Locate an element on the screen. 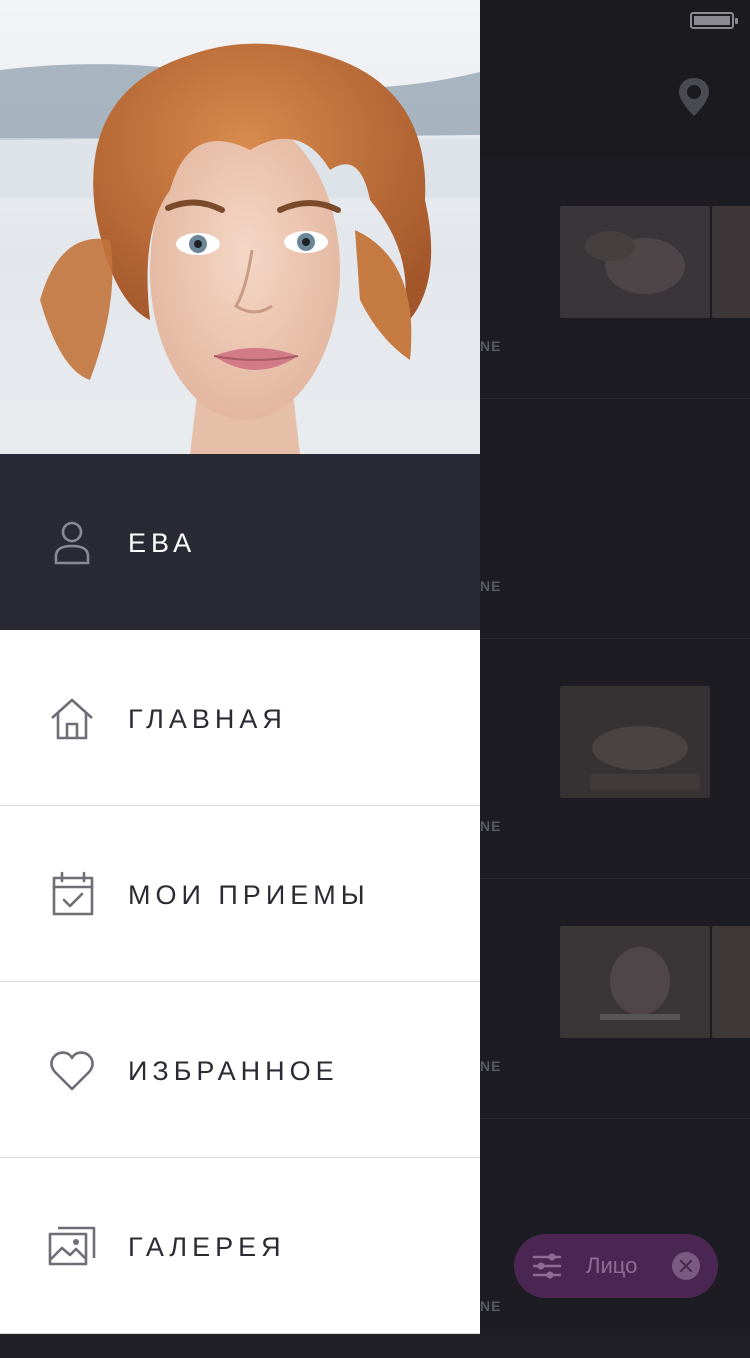  home-icon is located at coordinates (72, 719).